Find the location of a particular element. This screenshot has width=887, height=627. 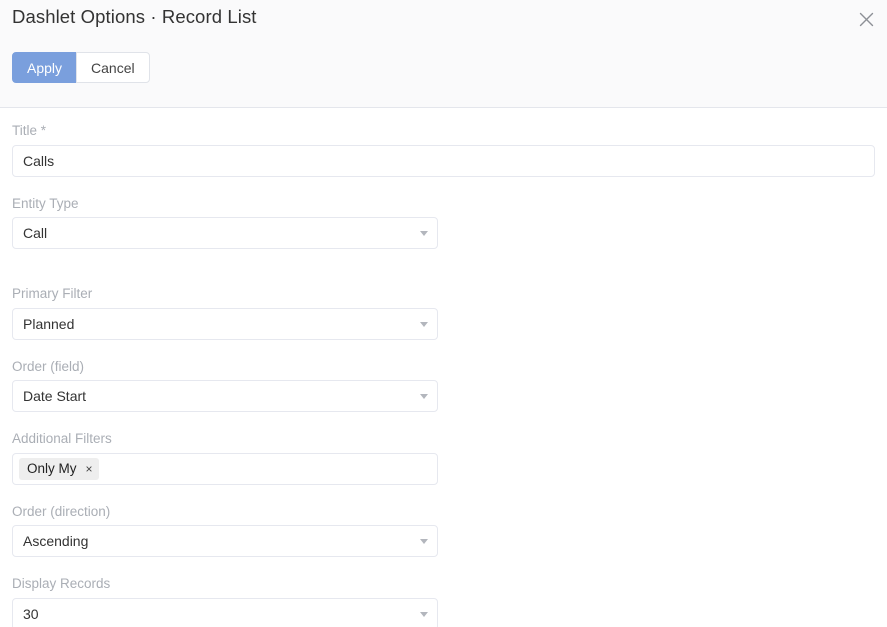

field-additional-filters: Additional Filters Only My × is located at coordinates (225, 457).